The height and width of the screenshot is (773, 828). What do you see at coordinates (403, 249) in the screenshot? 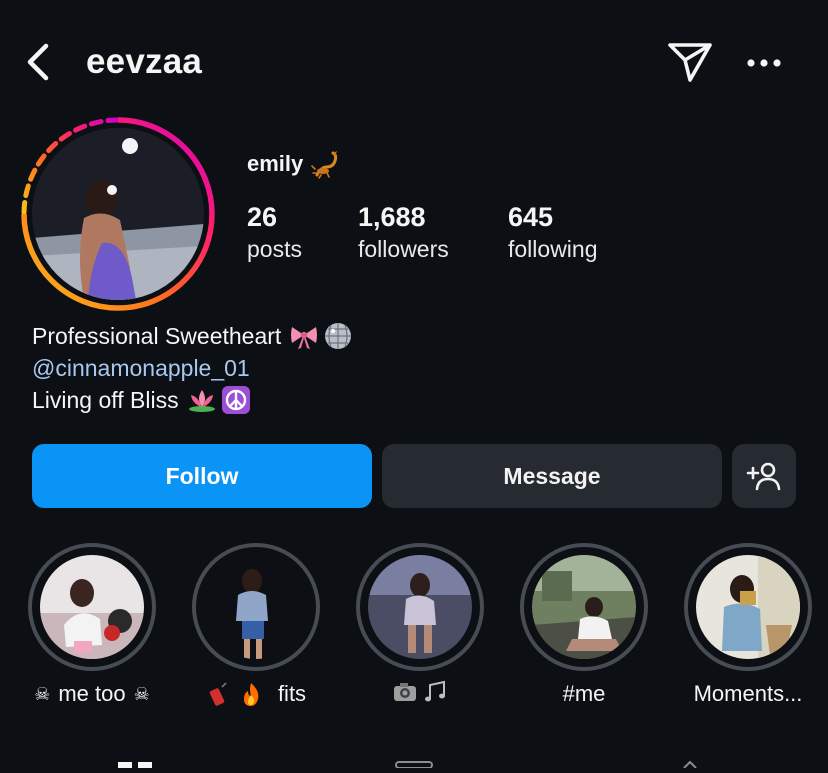
I see `stat-followers-label: followers` at bounding box center [403, 249].